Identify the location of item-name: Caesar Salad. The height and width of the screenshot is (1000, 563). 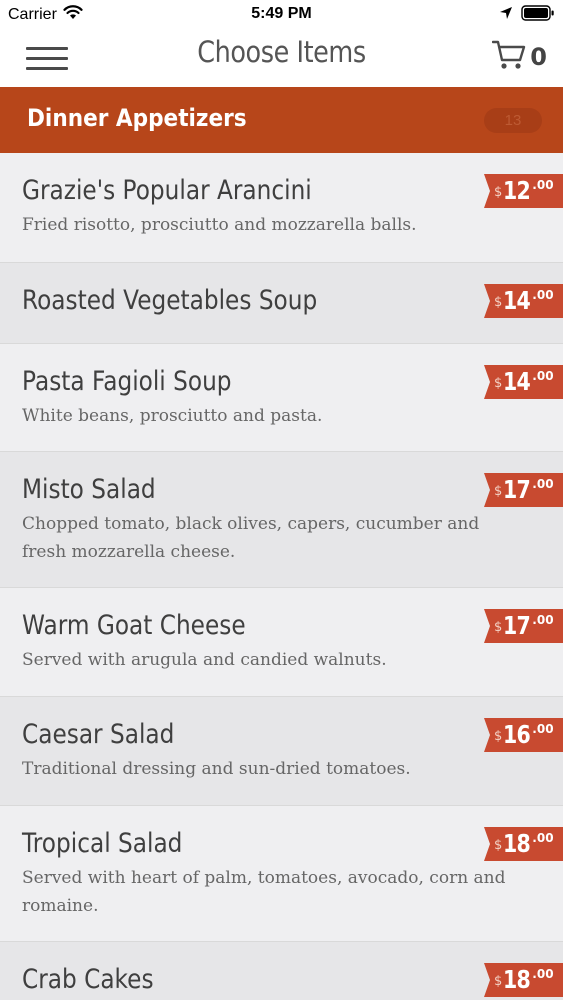
(98, 734).